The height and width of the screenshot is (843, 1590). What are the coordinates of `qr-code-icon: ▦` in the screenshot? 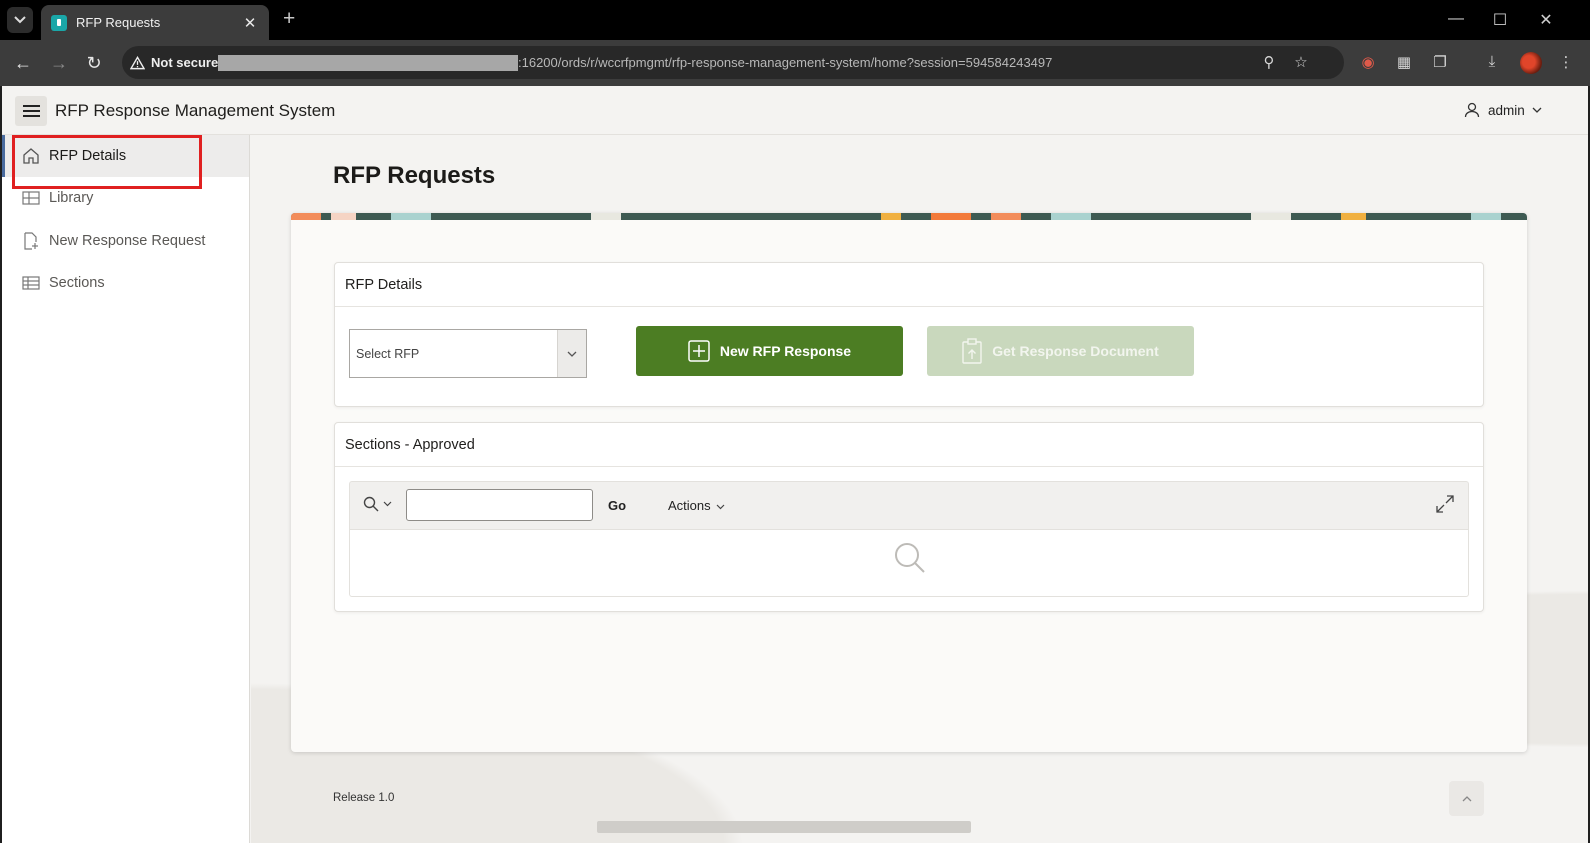 It's located at (1404, 63).